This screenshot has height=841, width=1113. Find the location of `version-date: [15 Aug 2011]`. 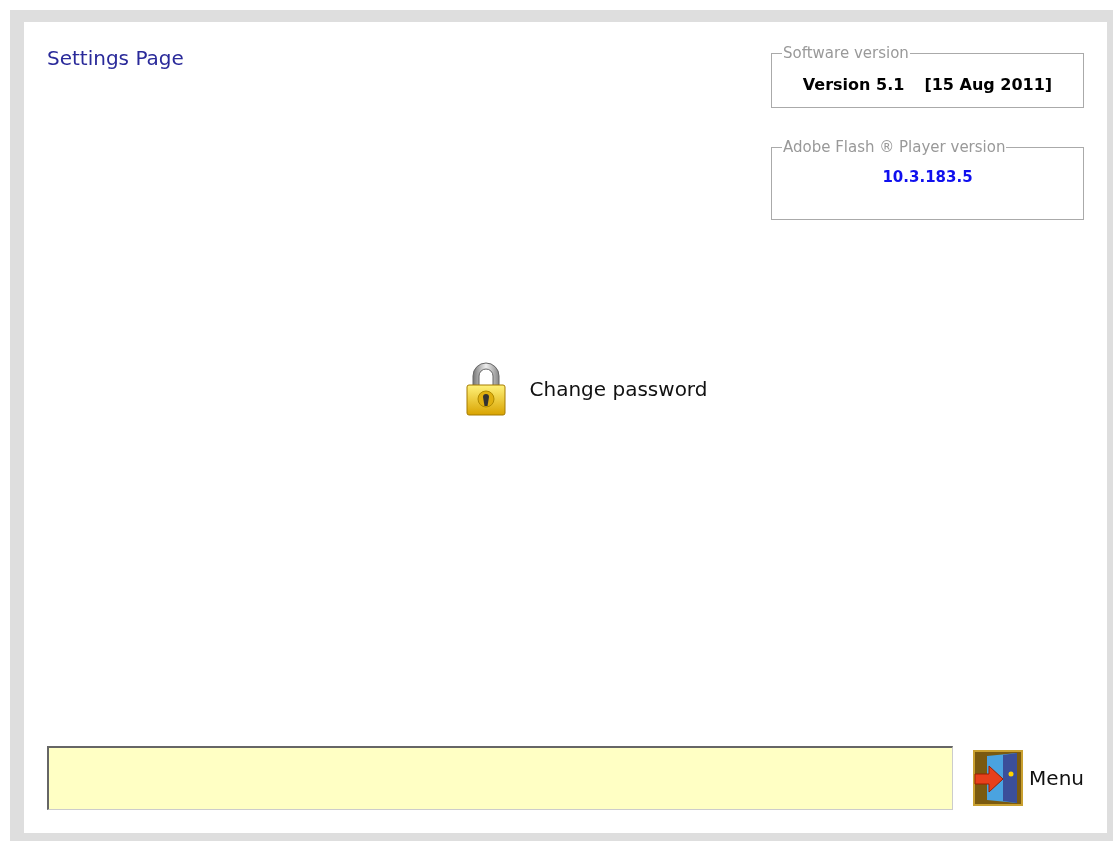

version-date: [15 Aug 2011] is located at coordinates (988, 84).